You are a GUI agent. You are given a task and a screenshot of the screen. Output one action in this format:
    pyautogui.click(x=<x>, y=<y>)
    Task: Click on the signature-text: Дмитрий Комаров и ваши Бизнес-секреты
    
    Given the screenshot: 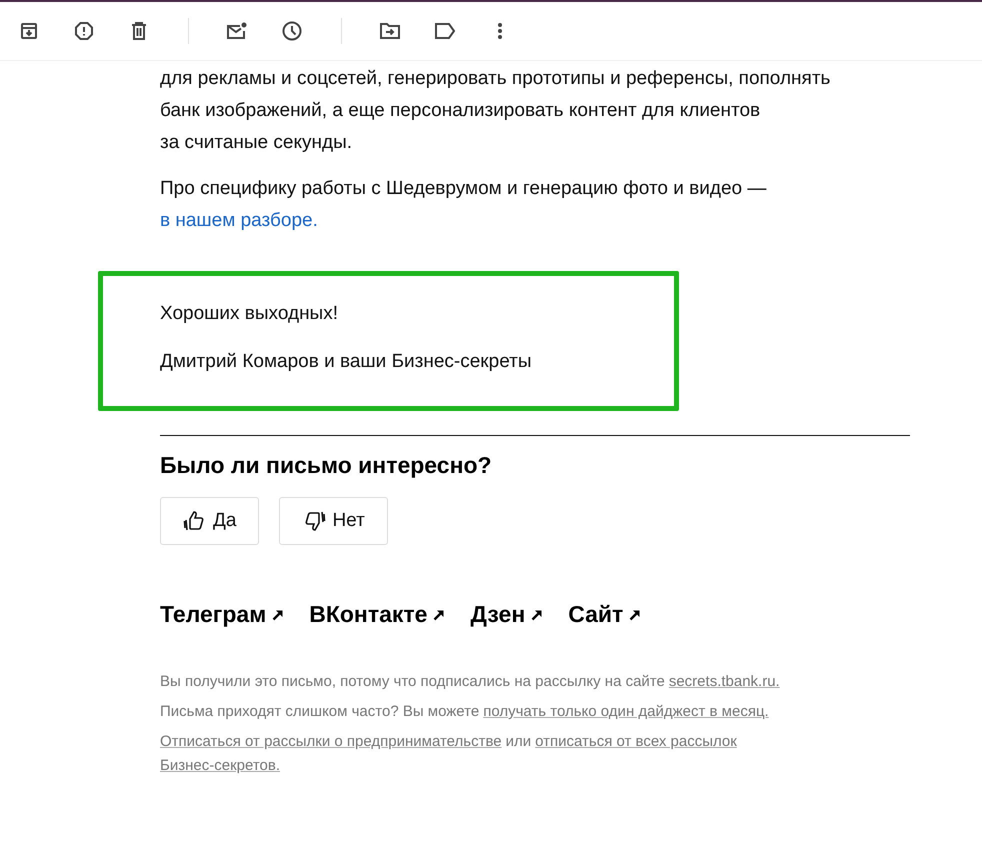 What is the action you would take?
    pyautogui.click(x=346, y=362)
    